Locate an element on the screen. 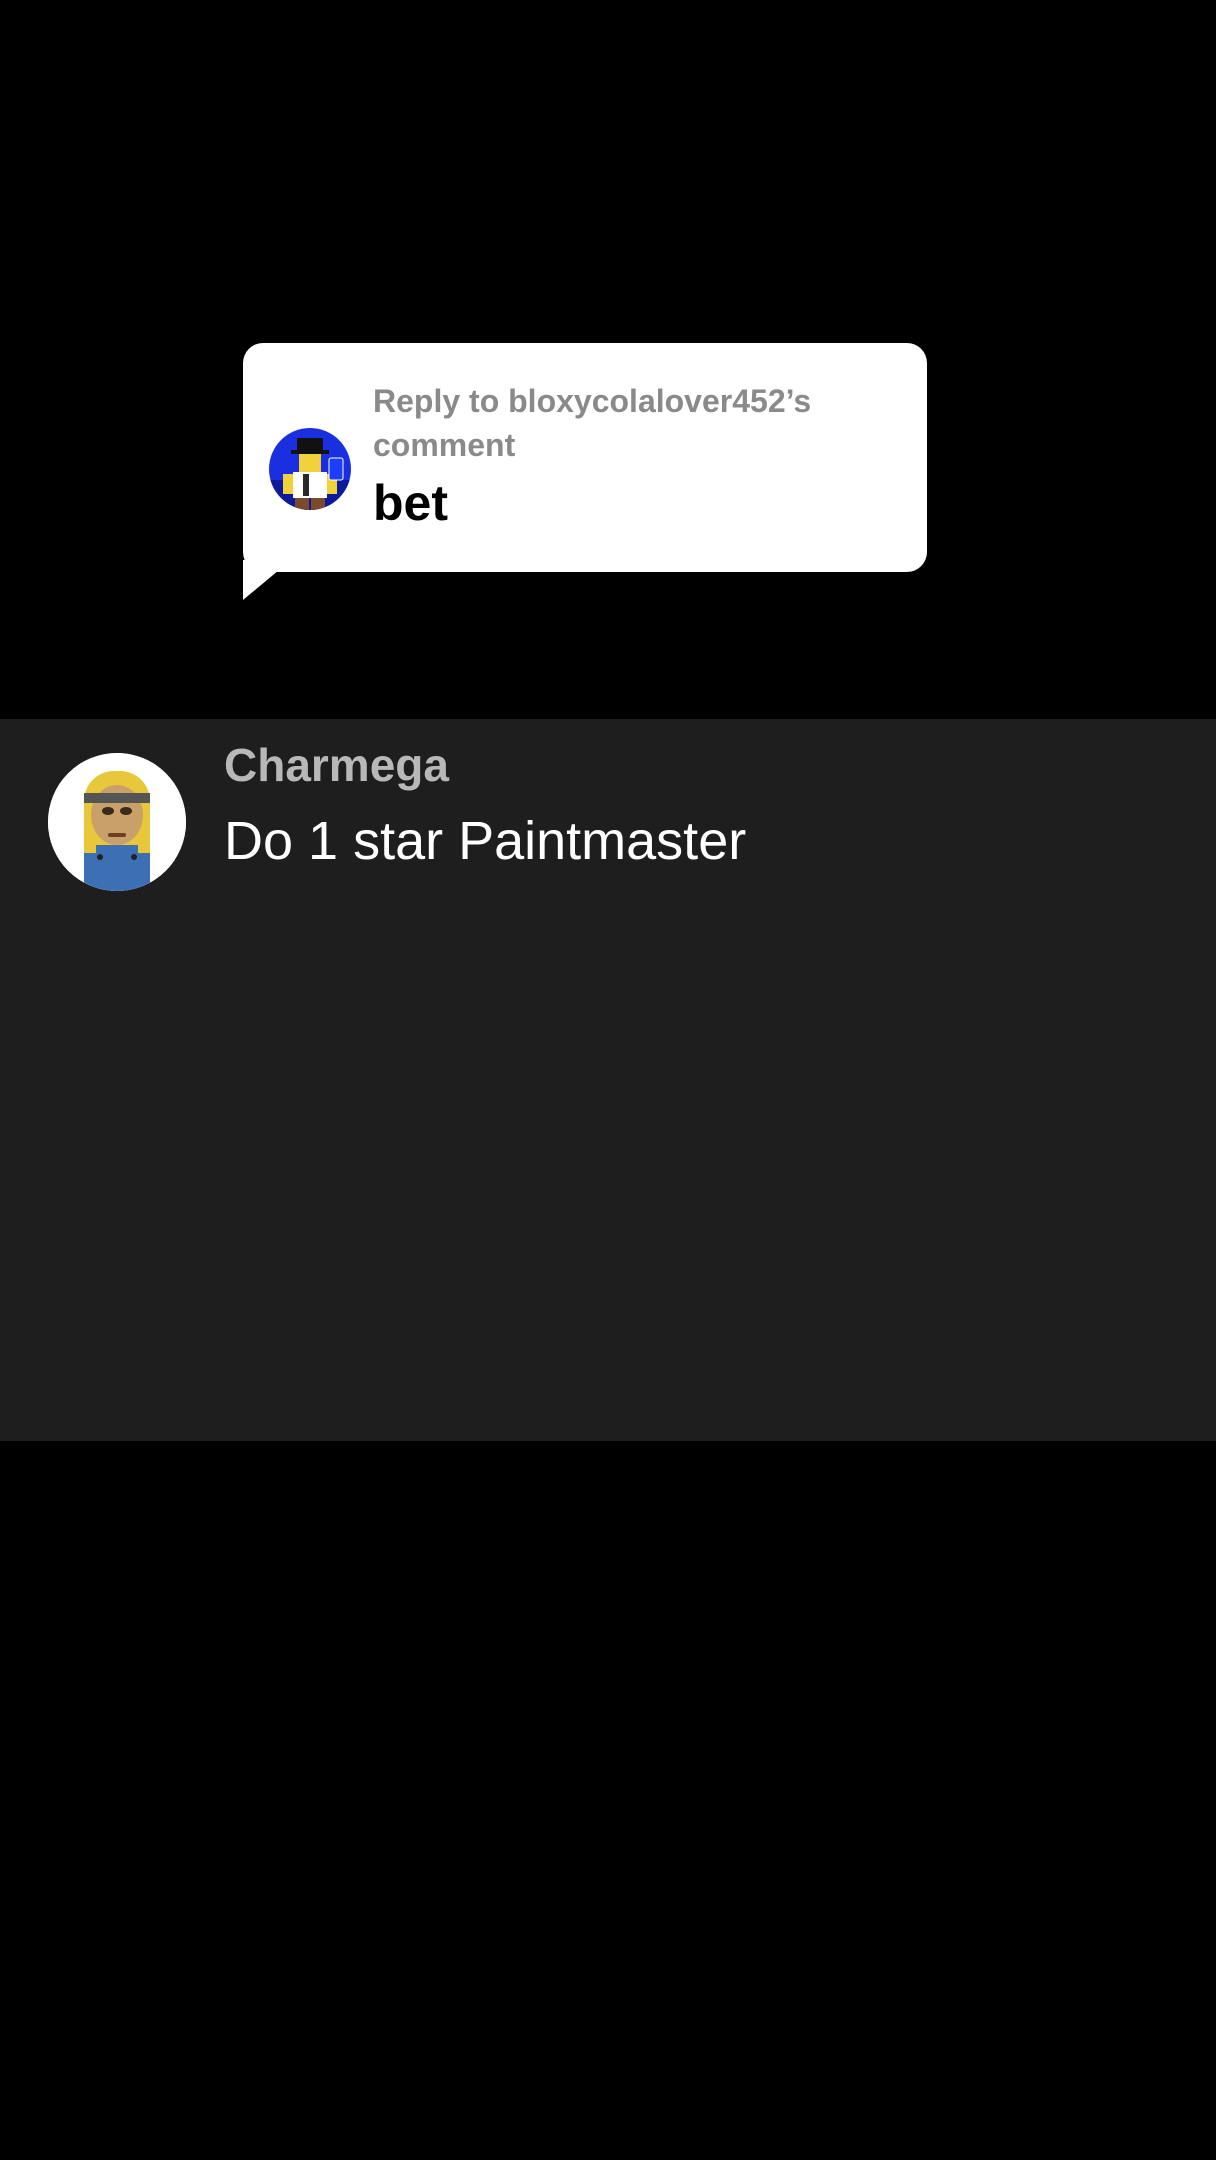 This screenshot has height=2160, width=1216. reply-bubble-tail is located at coordinates (267, 580).